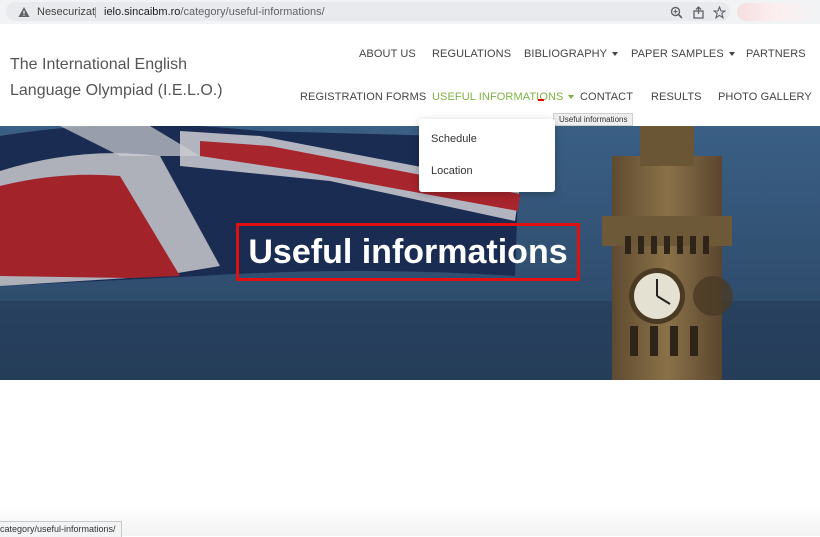 This screenshot has height=537, width=820. I want to click on nav-registration-forms: REGISTRATION FORMS, so click(363, 97).